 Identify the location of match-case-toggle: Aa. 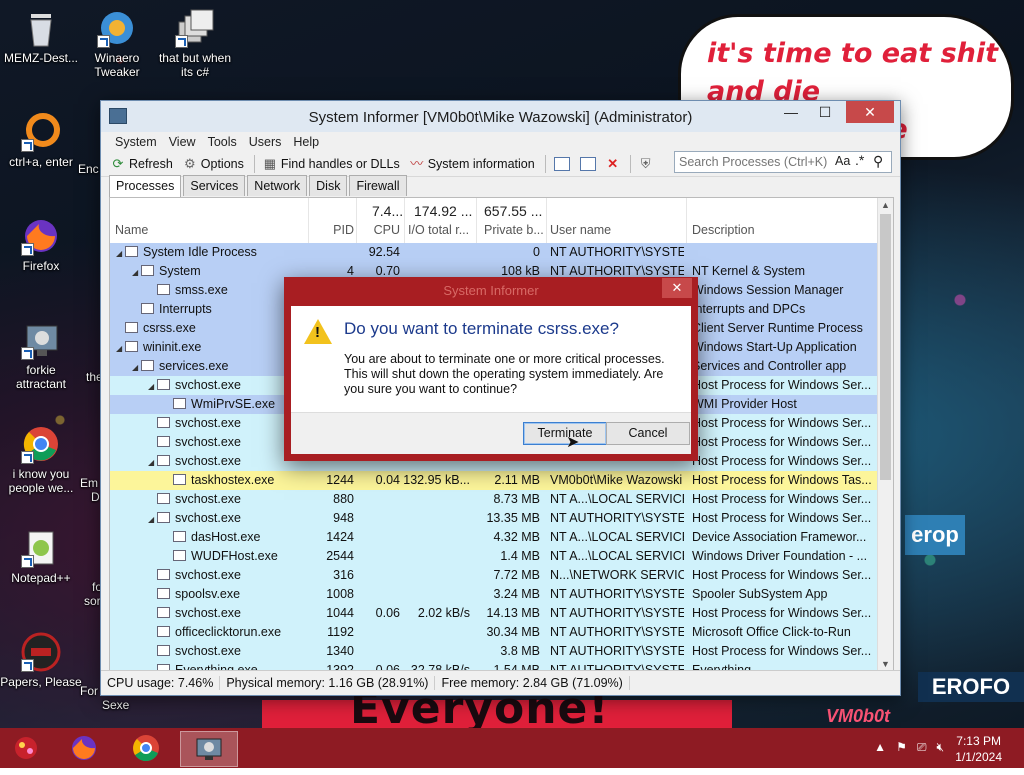
(842, 161).